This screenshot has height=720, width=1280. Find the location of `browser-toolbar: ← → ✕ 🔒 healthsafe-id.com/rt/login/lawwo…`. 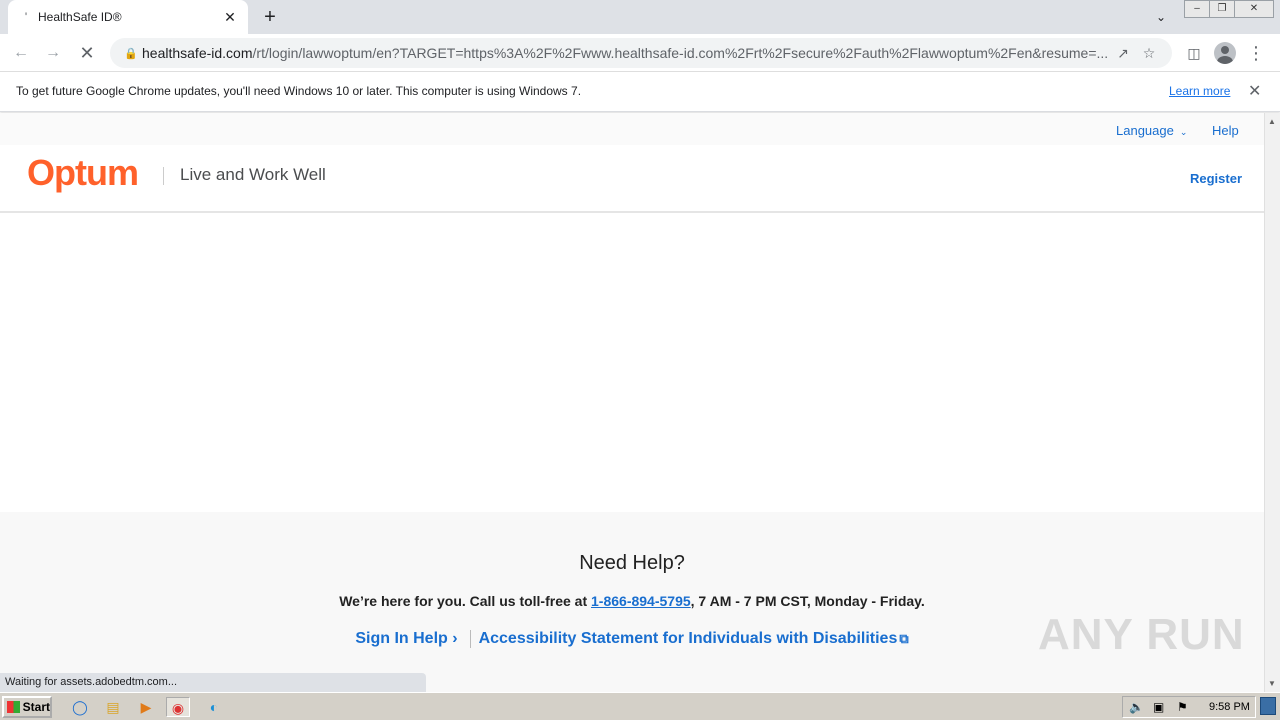

browser-toolbar: ← → ✕ 🔒 healthsafe-id.com/rt/login/lawwo… is located at coordinates (640, 53).